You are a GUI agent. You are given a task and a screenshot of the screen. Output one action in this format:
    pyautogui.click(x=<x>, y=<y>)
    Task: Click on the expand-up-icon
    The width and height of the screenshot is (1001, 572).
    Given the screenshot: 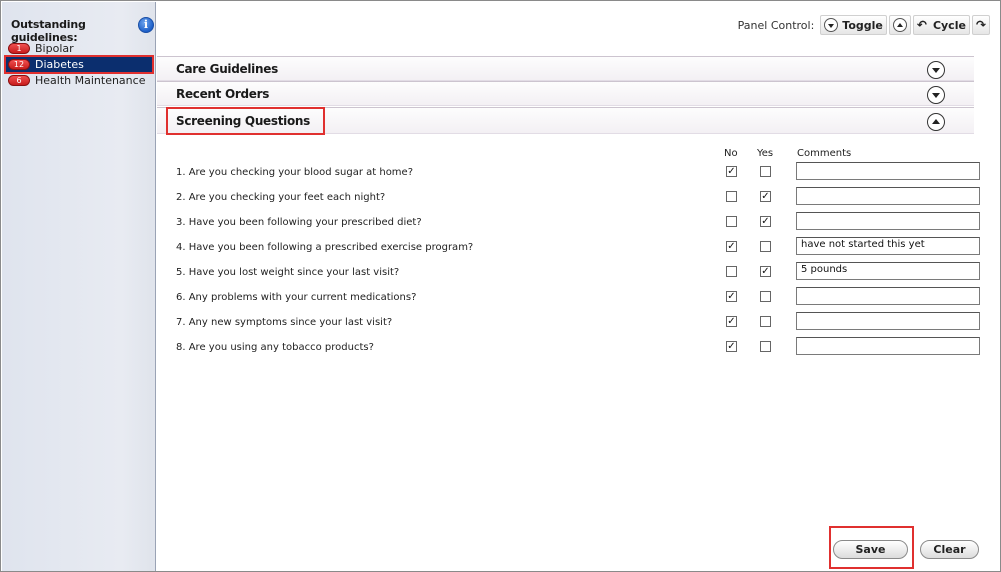 What is the action you would take?
    pyautogui.click(x=899, y=25)
    